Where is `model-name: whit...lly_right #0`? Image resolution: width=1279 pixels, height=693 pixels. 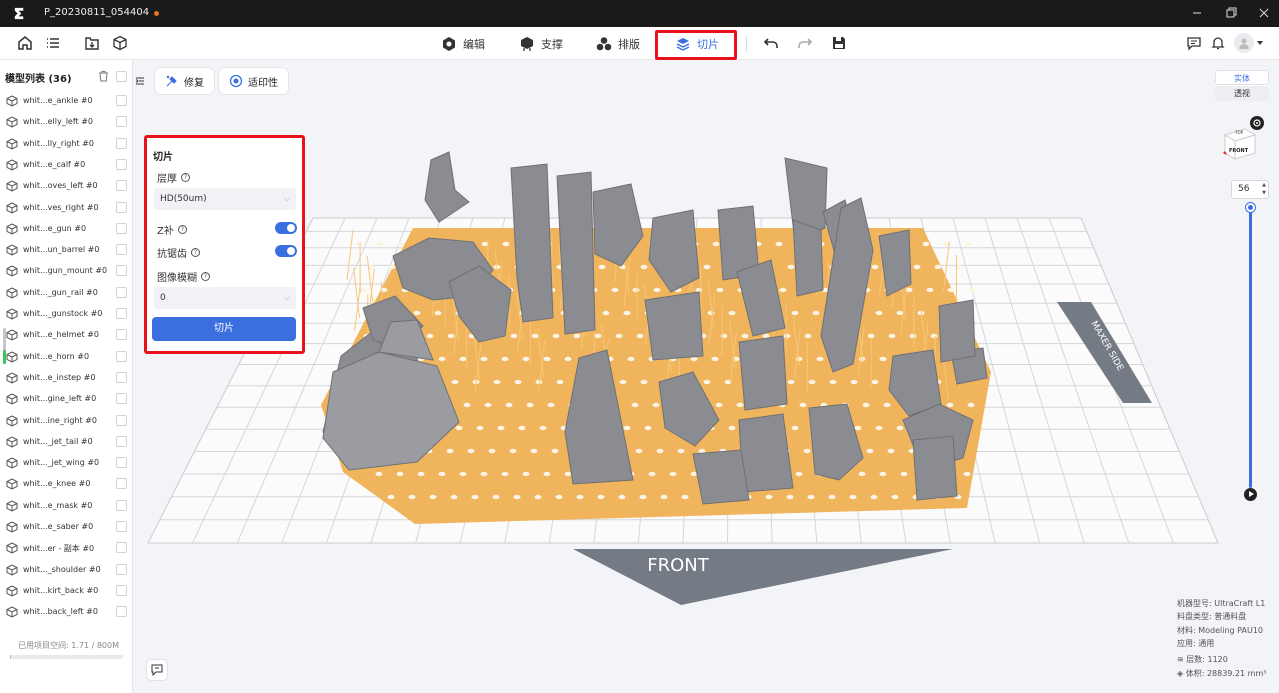 model-name: whit...lly_right #0 is located at coordinates (58, 143).